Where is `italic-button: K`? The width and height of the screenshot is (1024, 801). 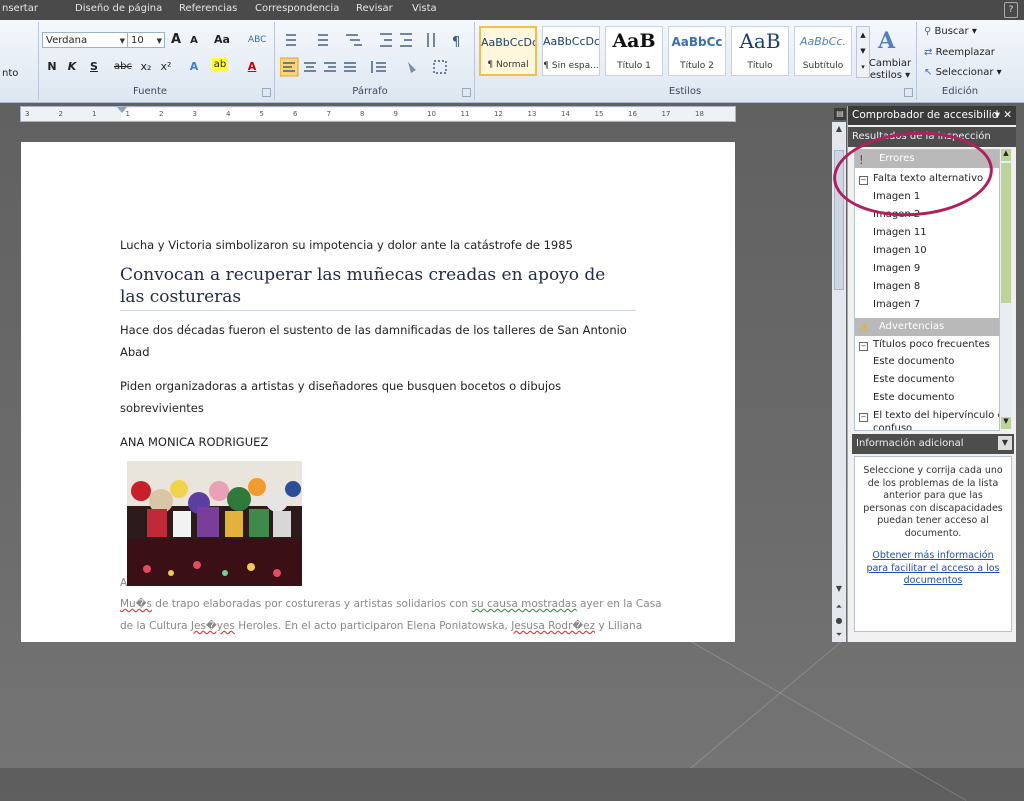 italic-button: K is located at coordinates (72, 67).